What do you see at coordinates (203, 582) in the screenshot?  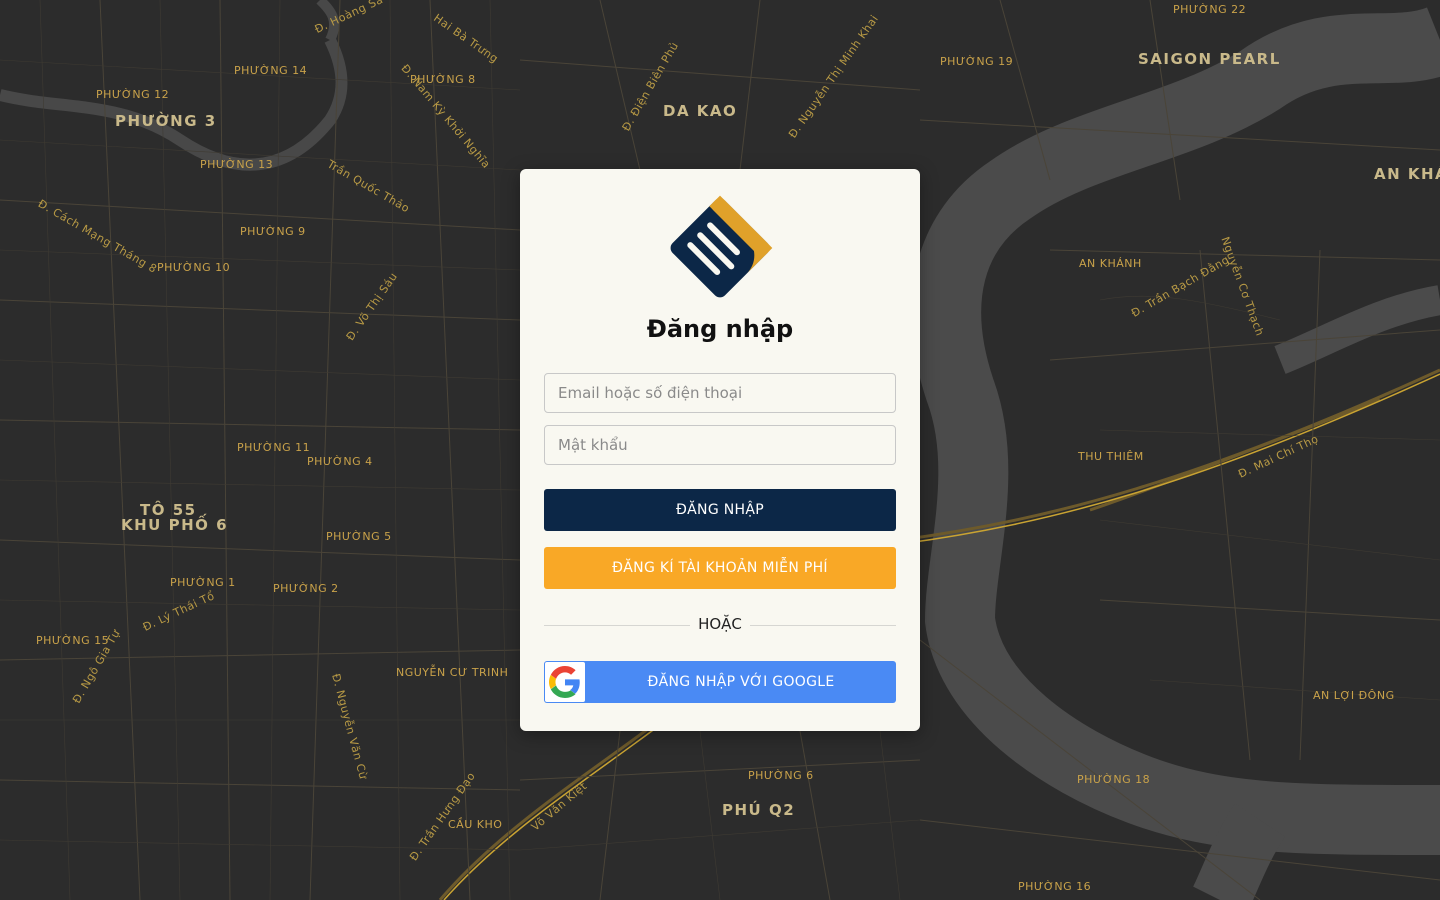 I see `map-ward-label: PHƯỜNG 1` at bounding box center [203, 582].